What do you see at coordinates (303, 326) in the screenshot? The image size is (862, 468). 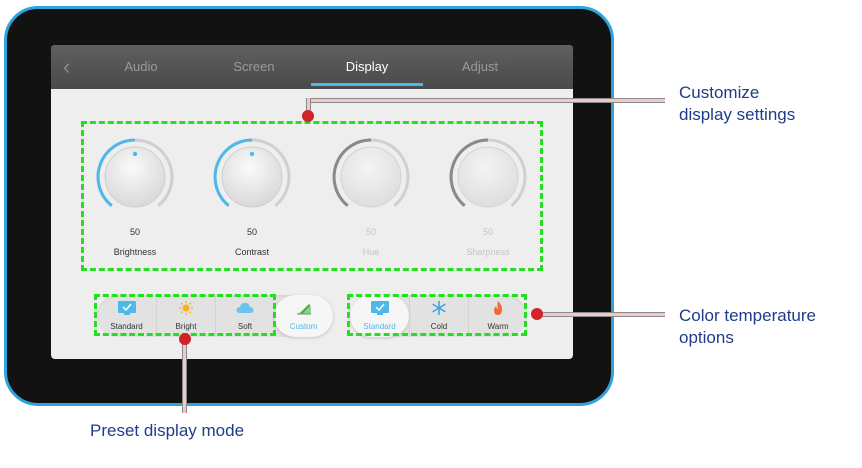 I see `preset-custom-label: Custom` at bounding box center [303, 326].